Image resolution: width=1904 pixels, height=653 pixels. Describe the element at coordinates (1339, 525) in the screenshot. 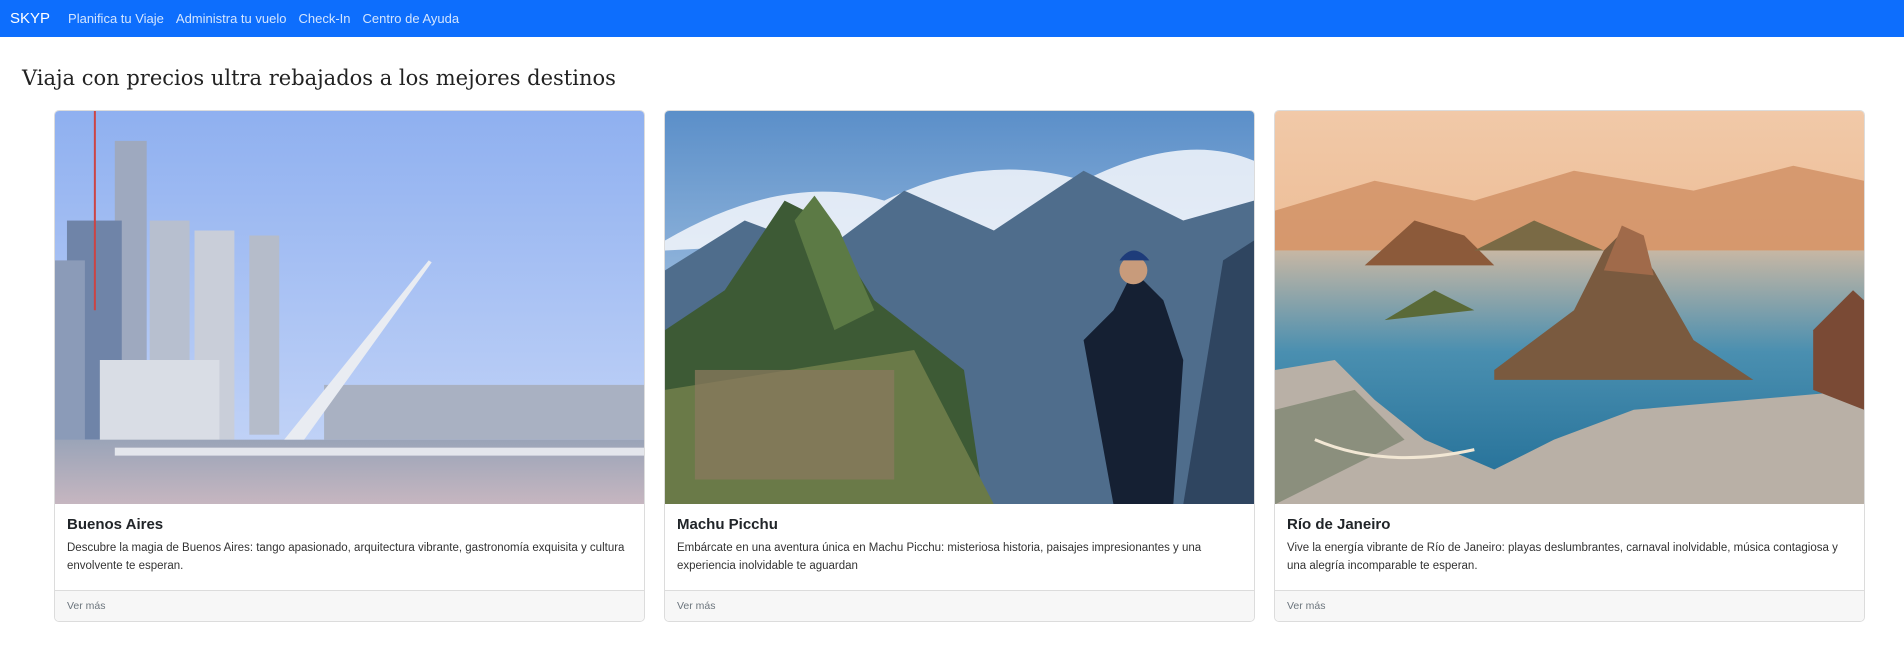

I see `card-title: Río de Janeiro` at that location.